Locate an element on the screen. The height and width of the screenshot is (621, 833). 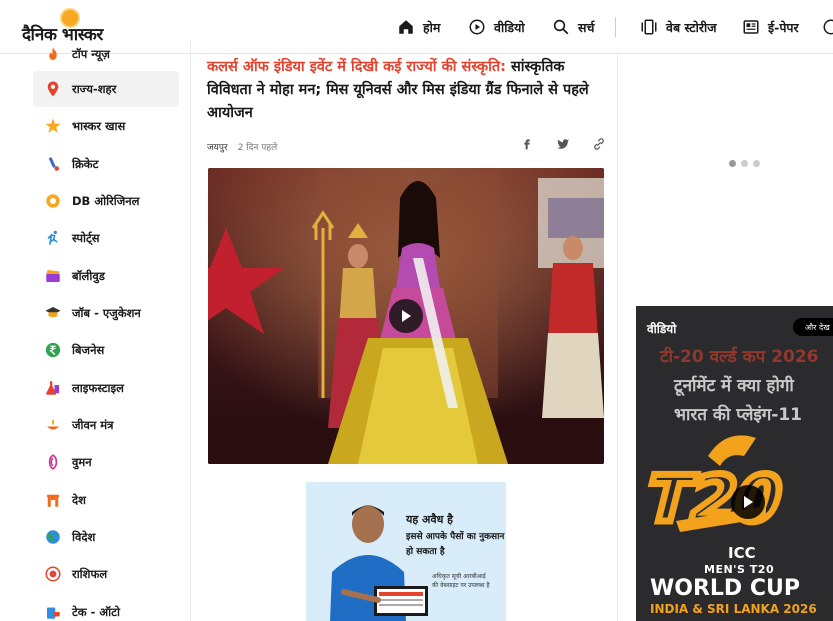
db-original-icon is located at coordinates (53, 201).